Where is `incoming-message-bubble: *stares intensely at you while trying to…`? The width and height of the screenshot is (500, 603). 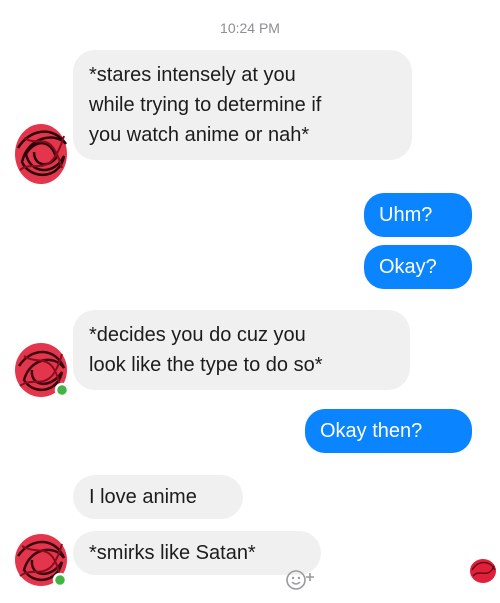
incoming-message-bubble: *stares intensely at you while trying to… is located at coordinates (242, 105).